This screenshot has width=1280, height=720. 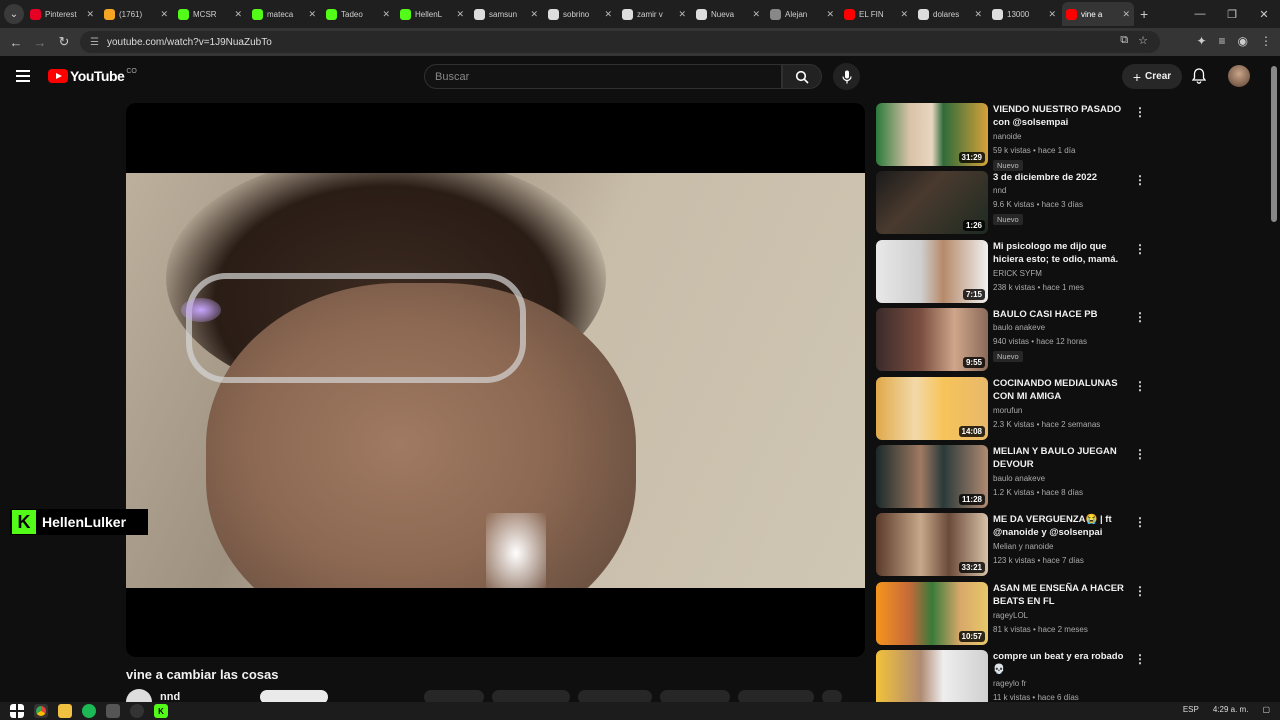 I want to click on recommendation-channel: nnd, so click(x=999, y=190).